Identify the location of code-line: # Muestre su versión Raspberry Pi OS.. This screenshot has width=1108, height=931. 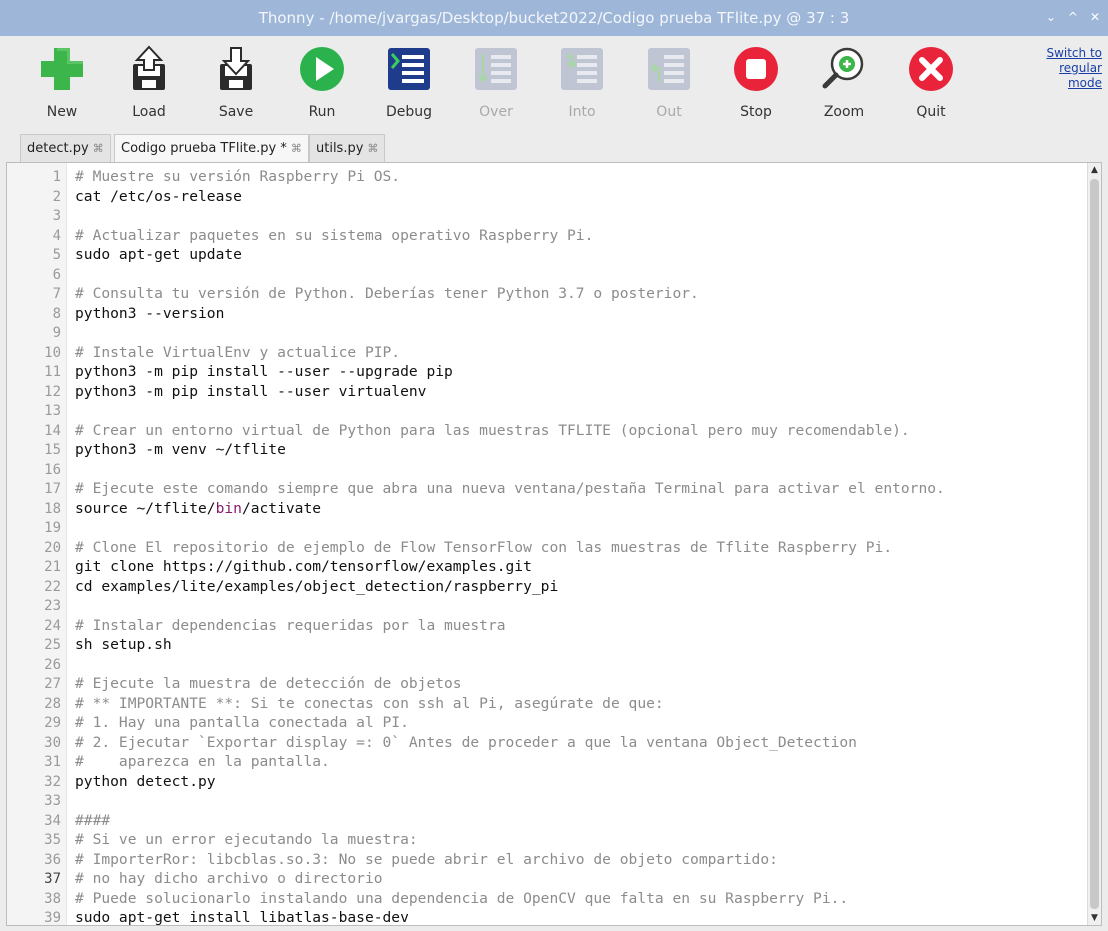
(237, 176).